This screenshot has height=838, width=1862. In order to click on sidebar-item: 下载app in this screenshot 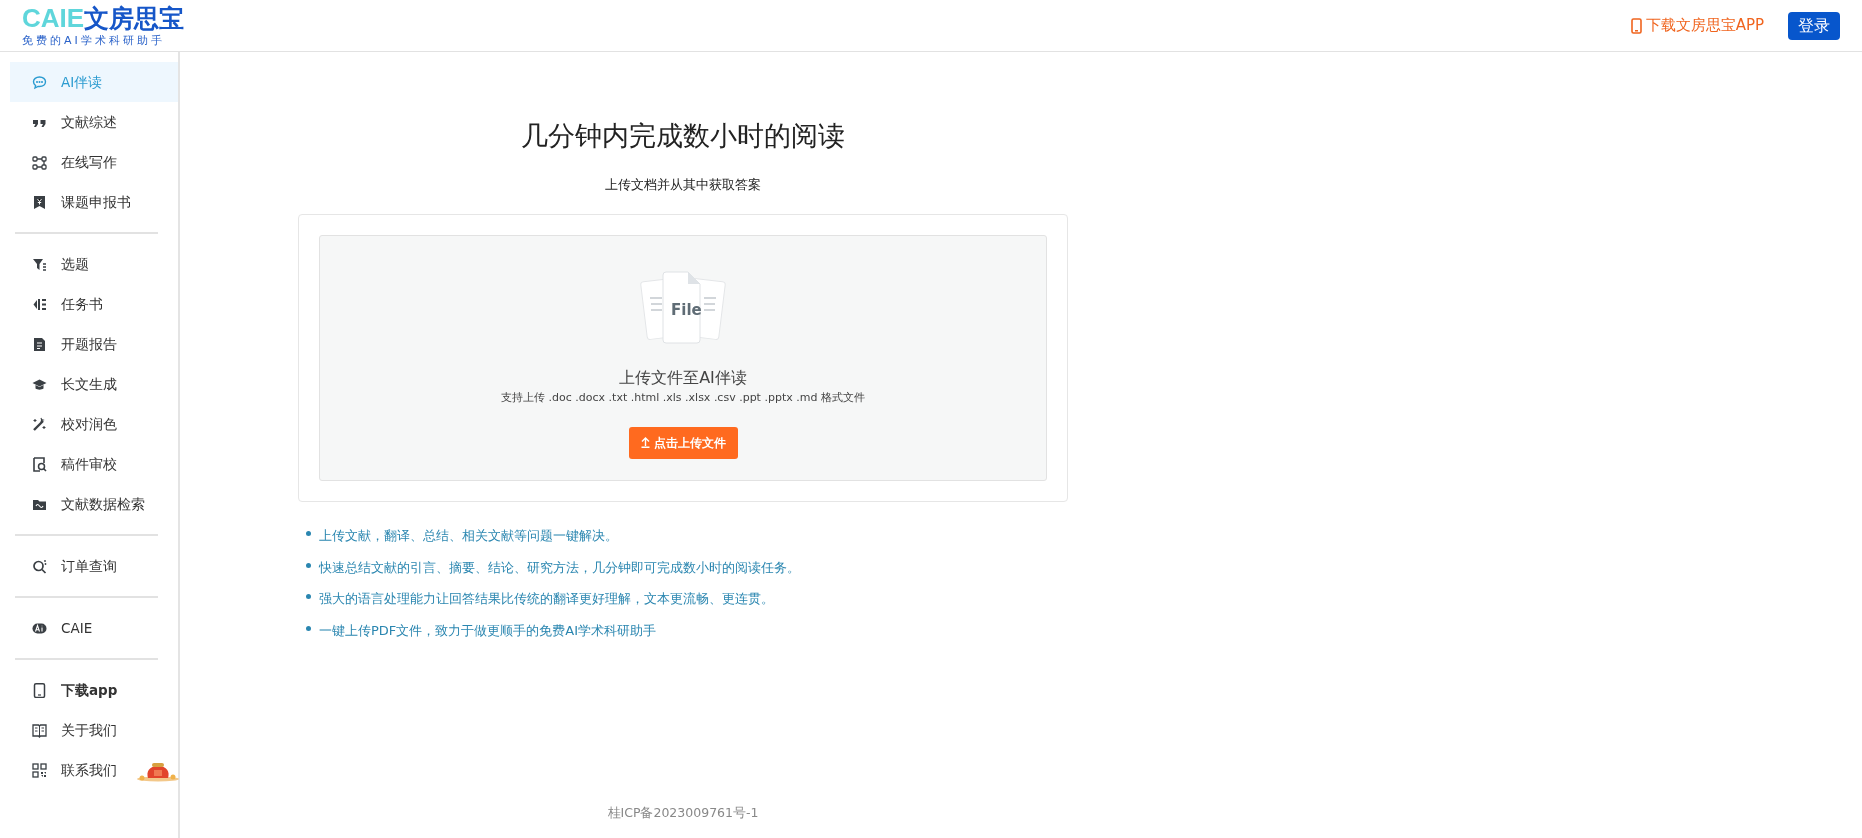, I will do `click(94, 690)`.